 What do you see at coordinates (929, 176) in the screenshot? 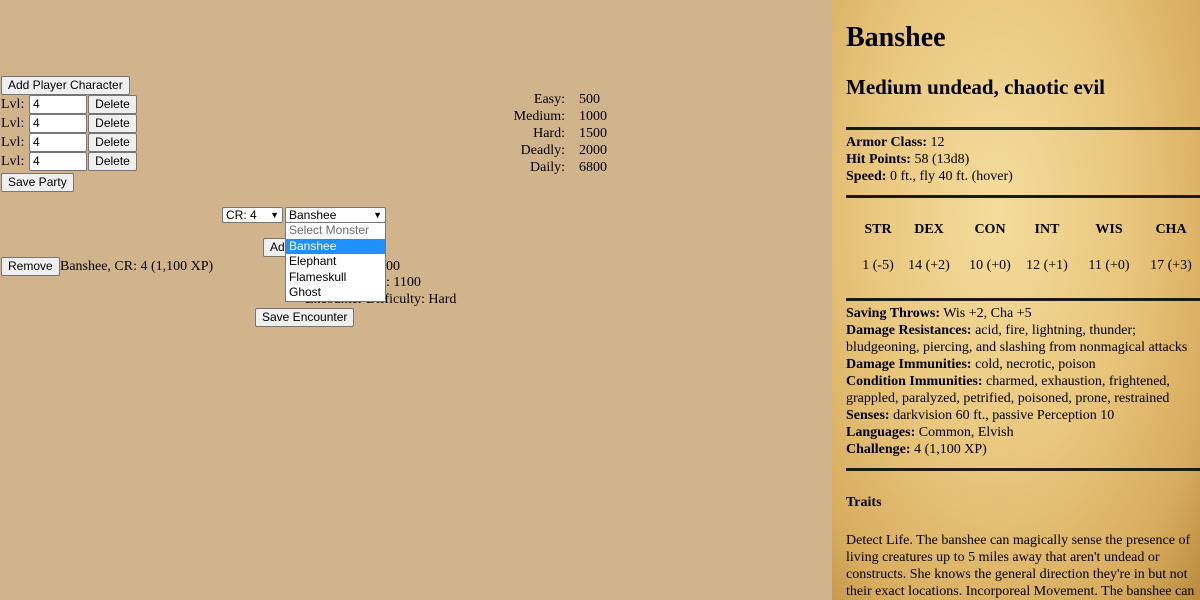
I see `speed: Speed: 0 ft., fly 40 ft. (hover)` at bounding box center [929, 176].